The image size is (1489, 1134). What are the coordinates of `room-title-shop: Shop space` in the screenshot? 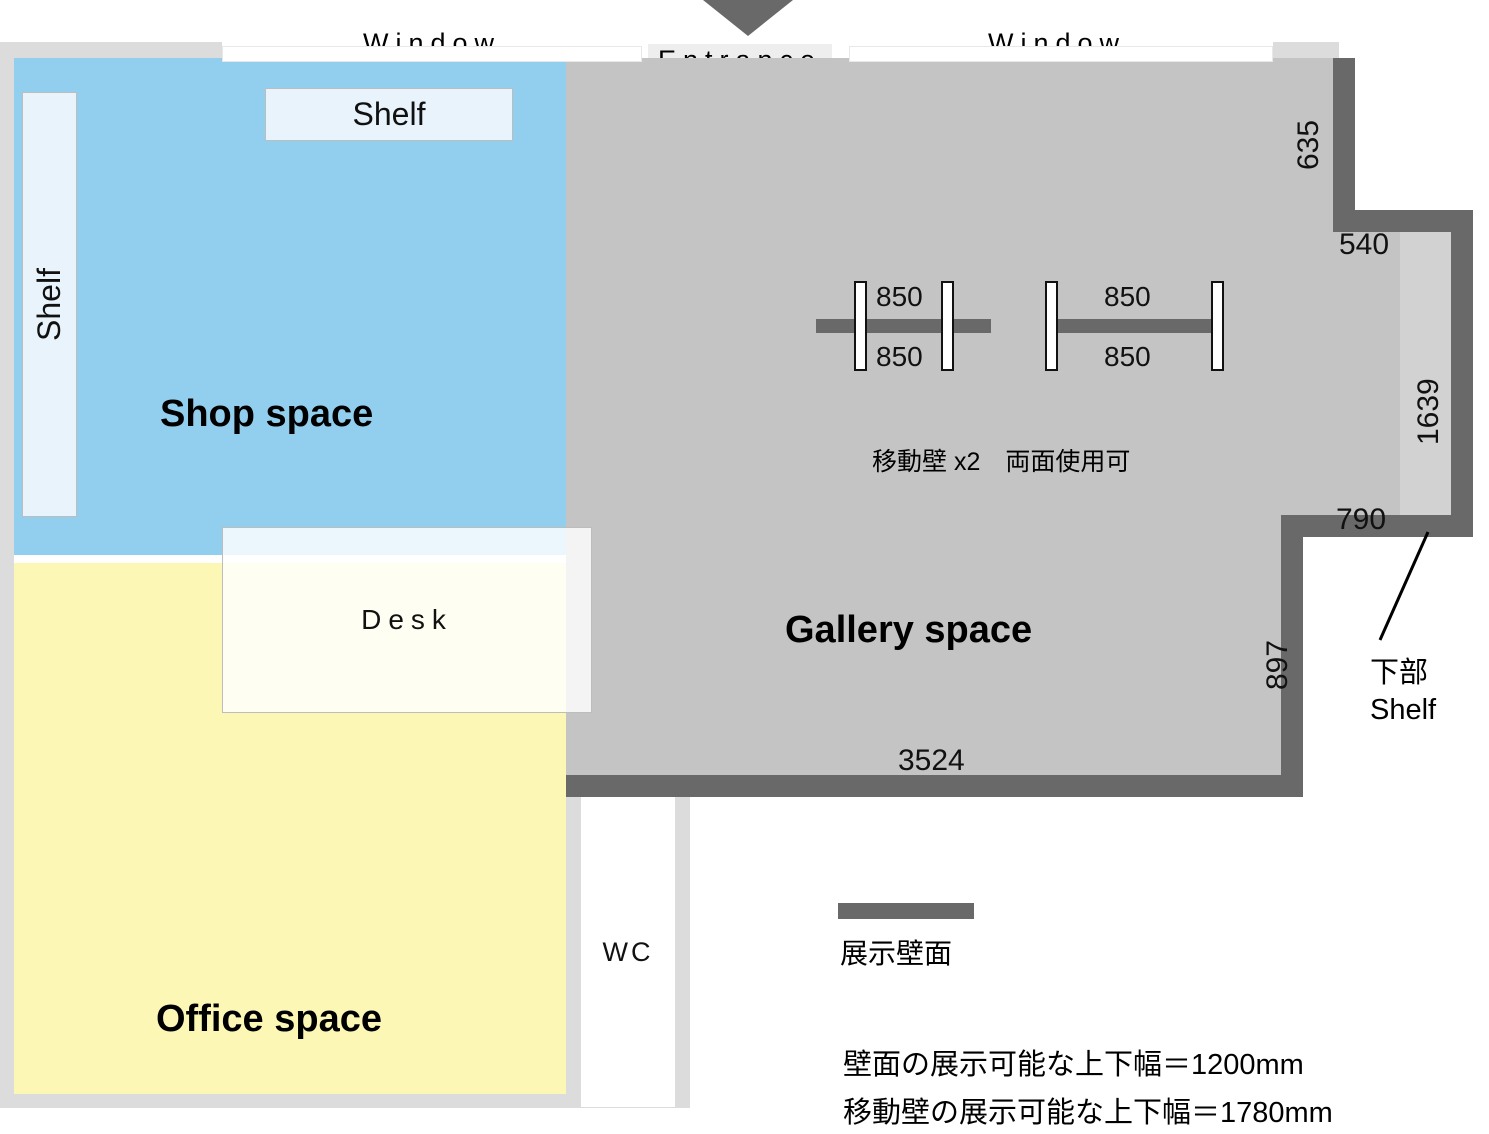 It's located at (267, 414).